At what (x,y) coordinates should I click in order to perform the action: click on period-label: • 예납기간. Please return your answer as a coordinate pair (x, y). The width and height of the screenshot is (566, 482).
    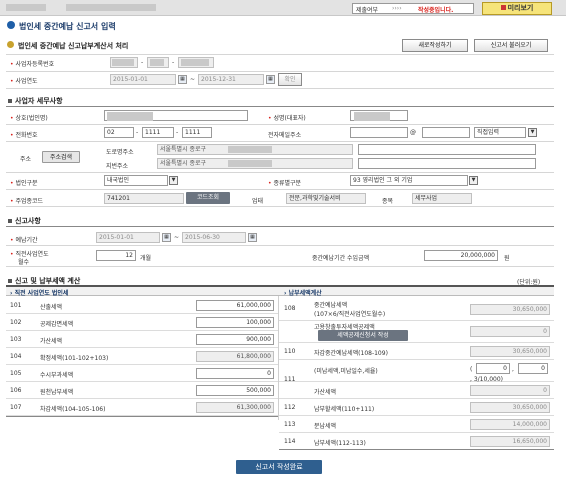
    Looking at the image, I should click on (24, 240).